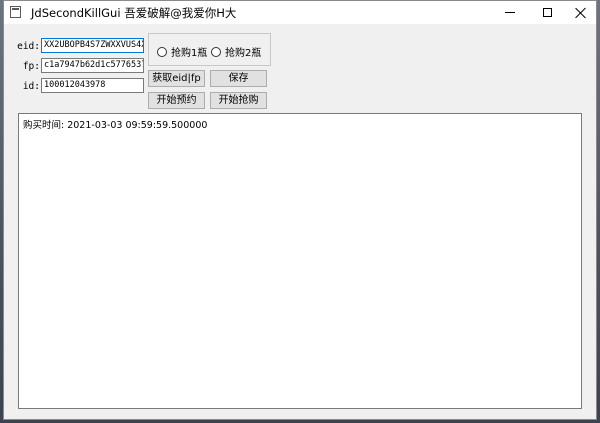  I want to click on id-input: 100012043978, so click(92, 85).